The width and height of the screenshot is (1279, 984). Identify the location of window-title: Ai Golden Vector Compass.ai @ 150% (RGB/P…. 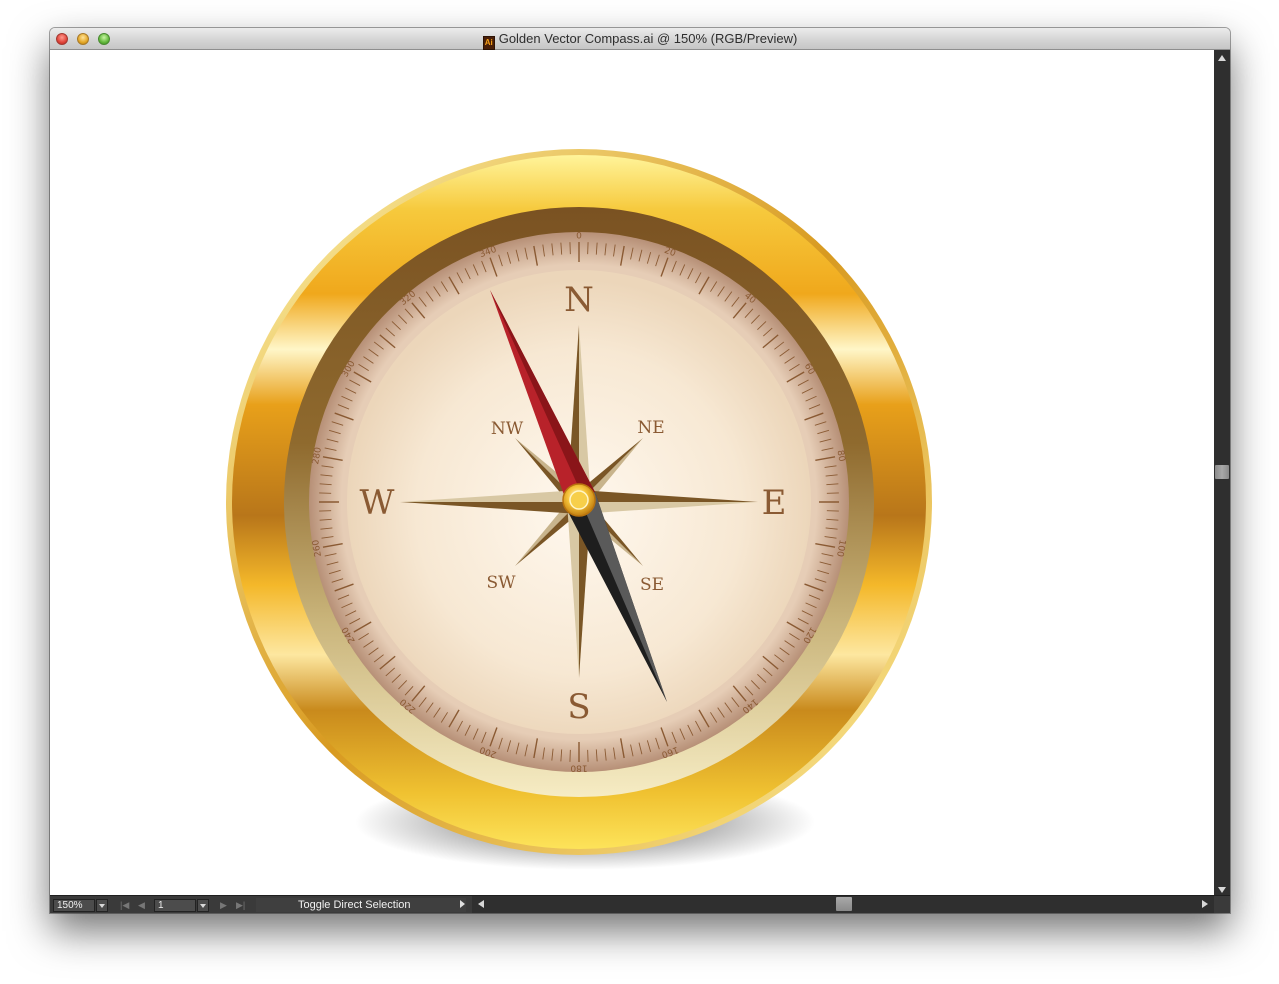
(640, 40).